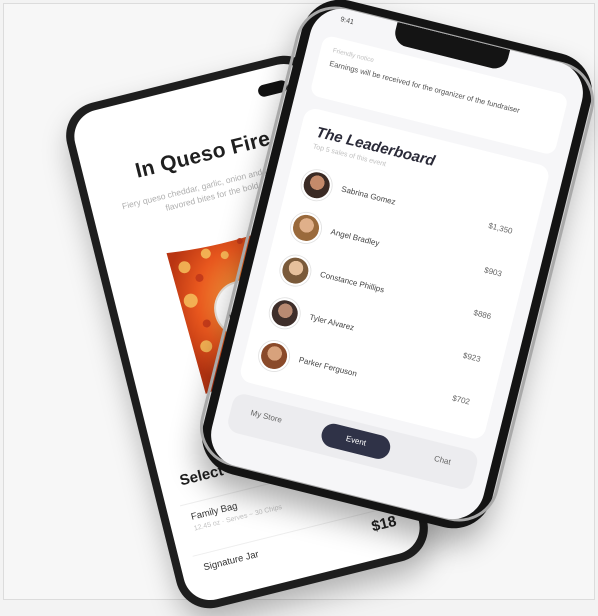  I want to click on status-time: 9:41, so click(347, 21).